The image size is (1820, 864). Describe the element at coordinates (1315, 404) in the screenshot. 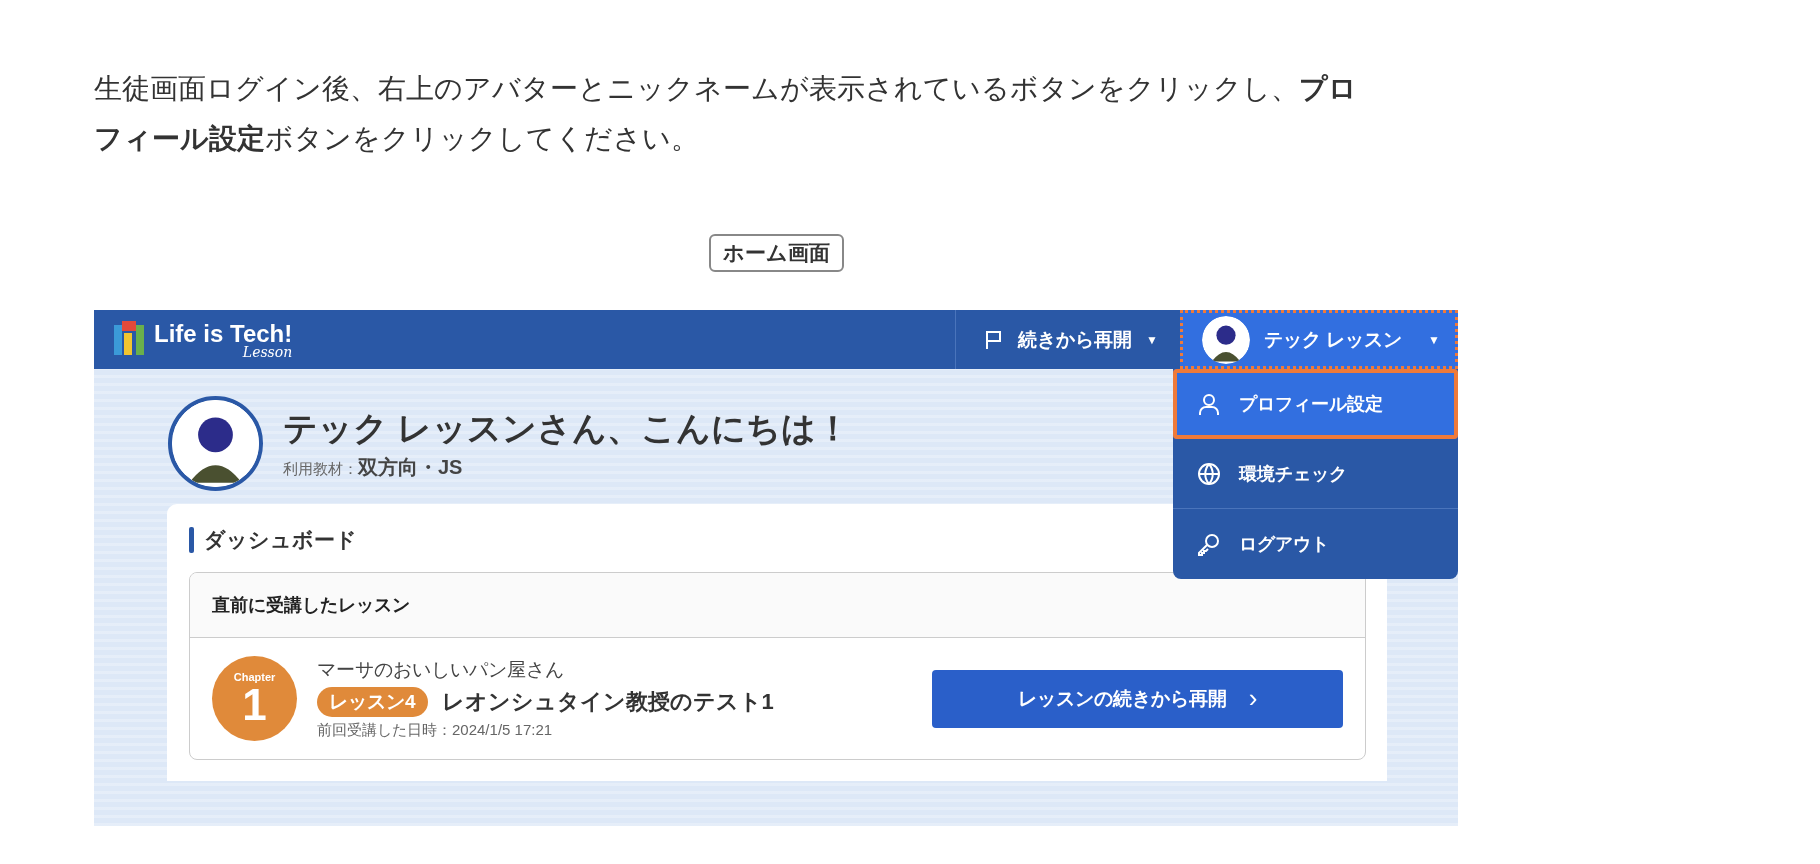

I see `menu-item: プロフィール設定` at that location.